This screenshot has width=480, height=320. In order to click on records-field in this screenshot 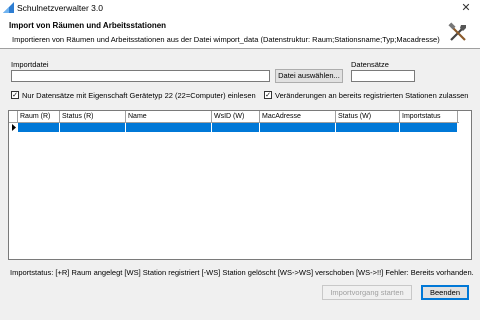, I will do `click(383, 76)`.